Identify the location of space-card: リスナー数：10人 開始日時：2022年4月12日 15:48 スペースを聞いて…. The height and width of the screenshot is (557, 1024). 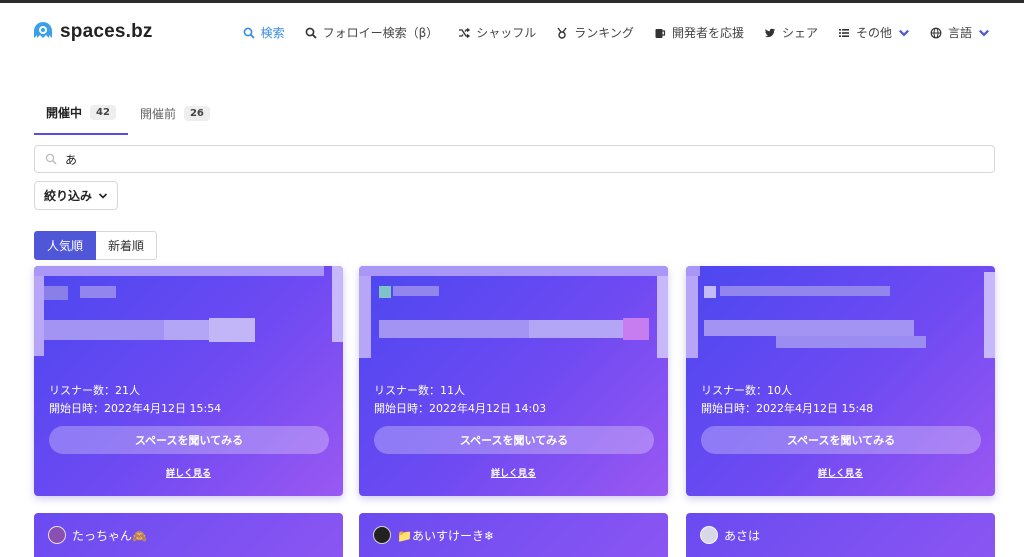
(840, 381).